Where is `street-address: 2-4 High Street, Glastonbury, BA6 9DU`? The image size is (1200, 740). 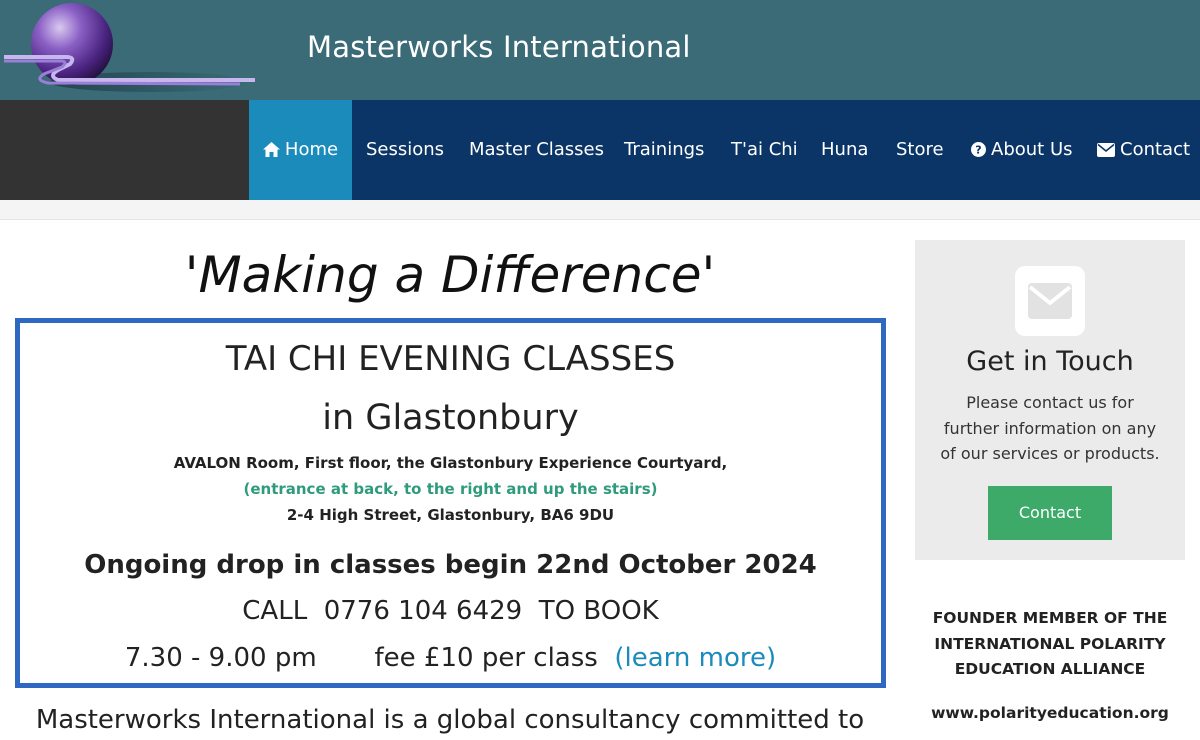
street-address: 2-4 High Street, Glastonbury, BA6 9DU is located at coordinates (450, 515).